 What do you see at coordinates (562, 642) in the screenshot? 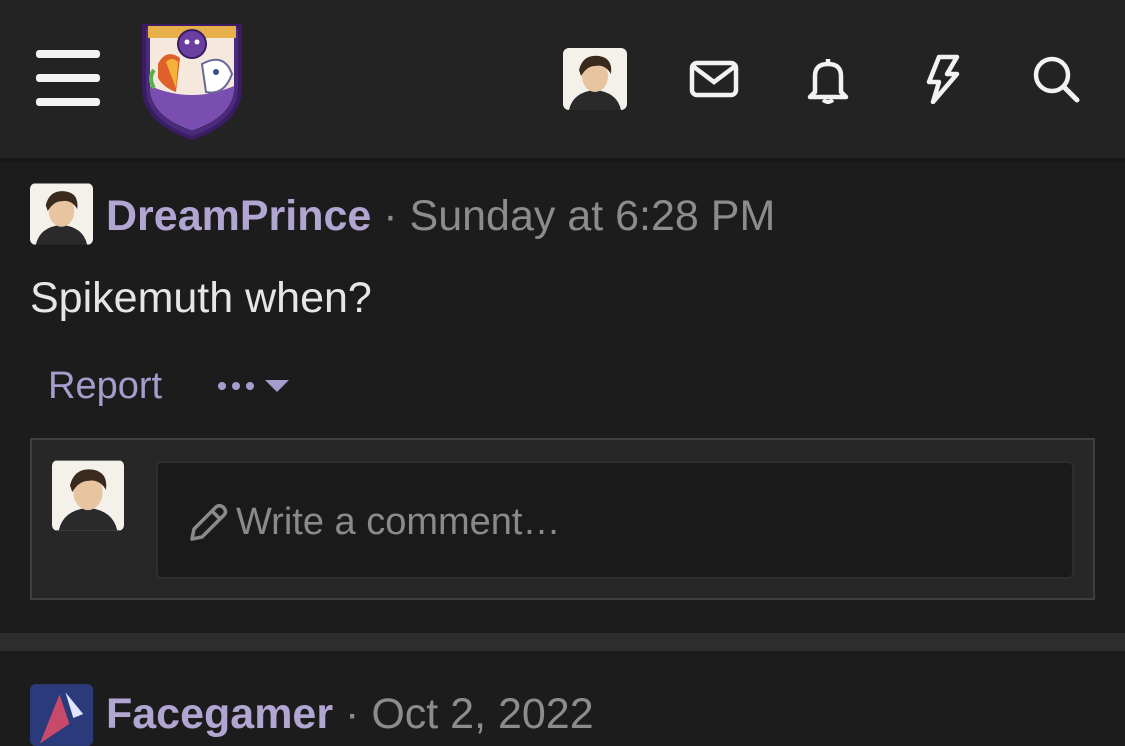
I see `post-divider` at bounding box center [562, 642].